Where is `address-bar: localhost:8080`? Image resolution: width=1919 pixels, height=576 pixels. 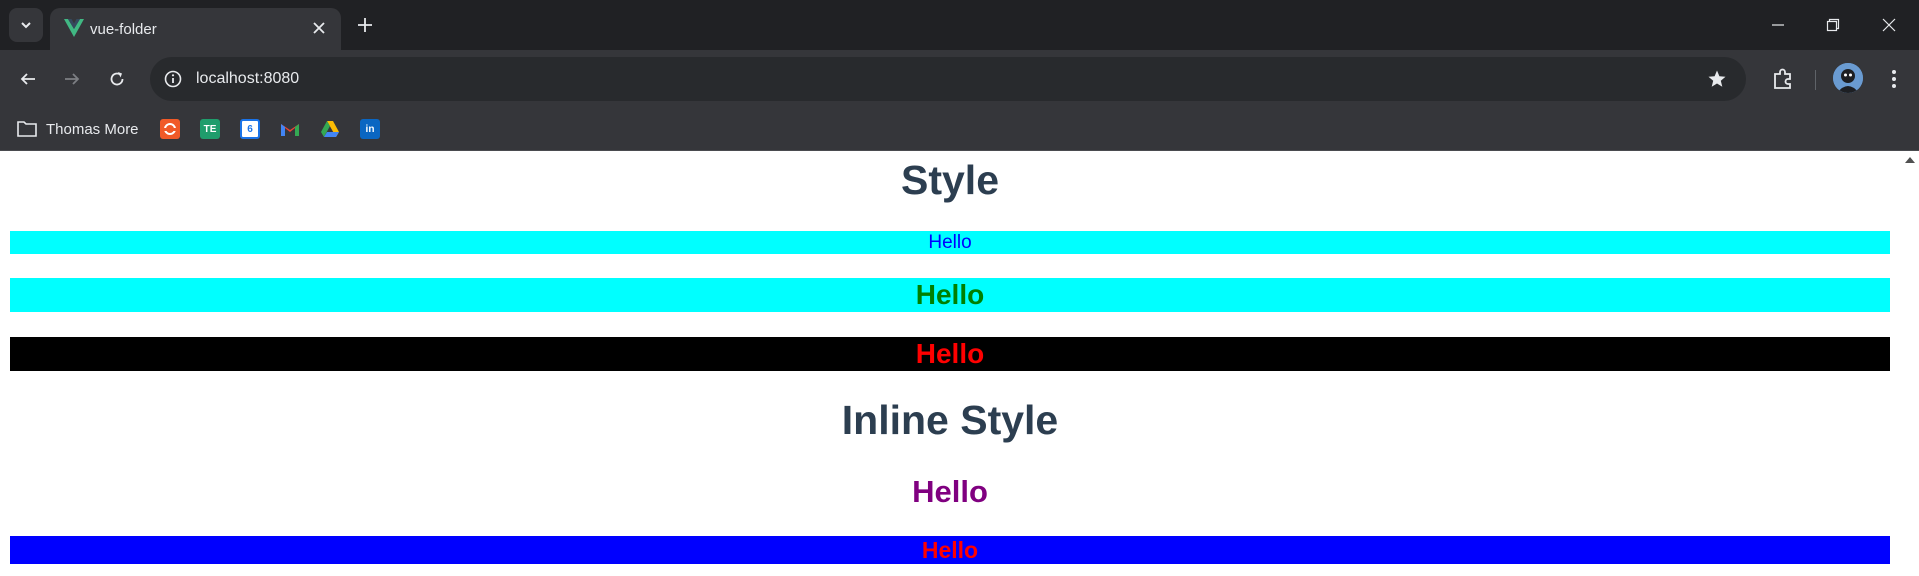 address-bar: localhost:8080 is located at coordinates (948, 79).